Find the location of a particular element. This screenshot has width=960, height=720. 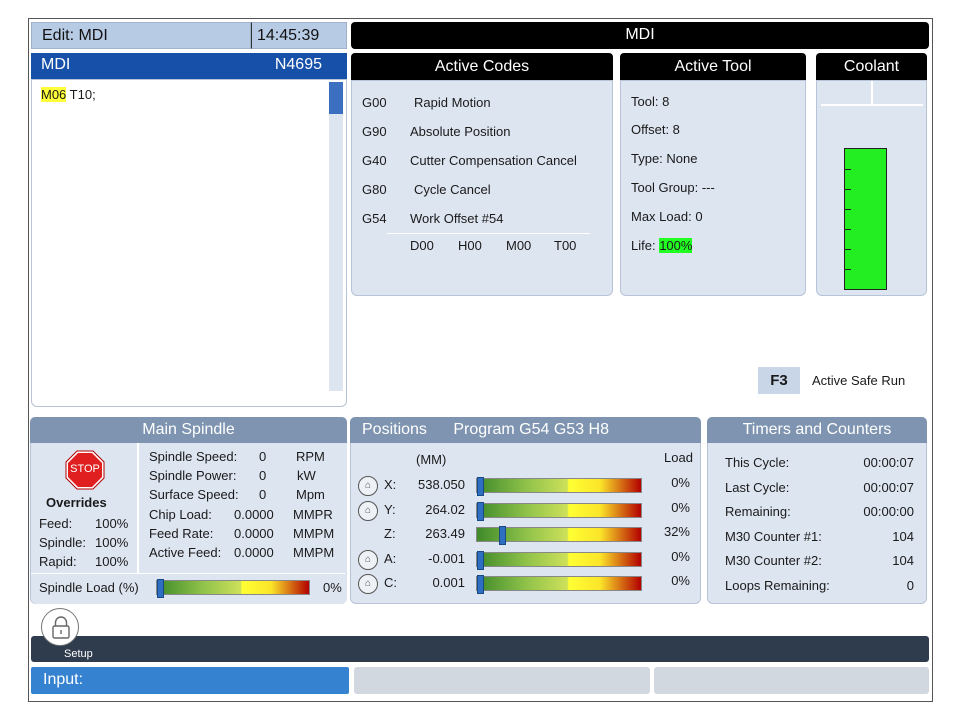

timer-value: 0 is located at coordinates (910, 585).